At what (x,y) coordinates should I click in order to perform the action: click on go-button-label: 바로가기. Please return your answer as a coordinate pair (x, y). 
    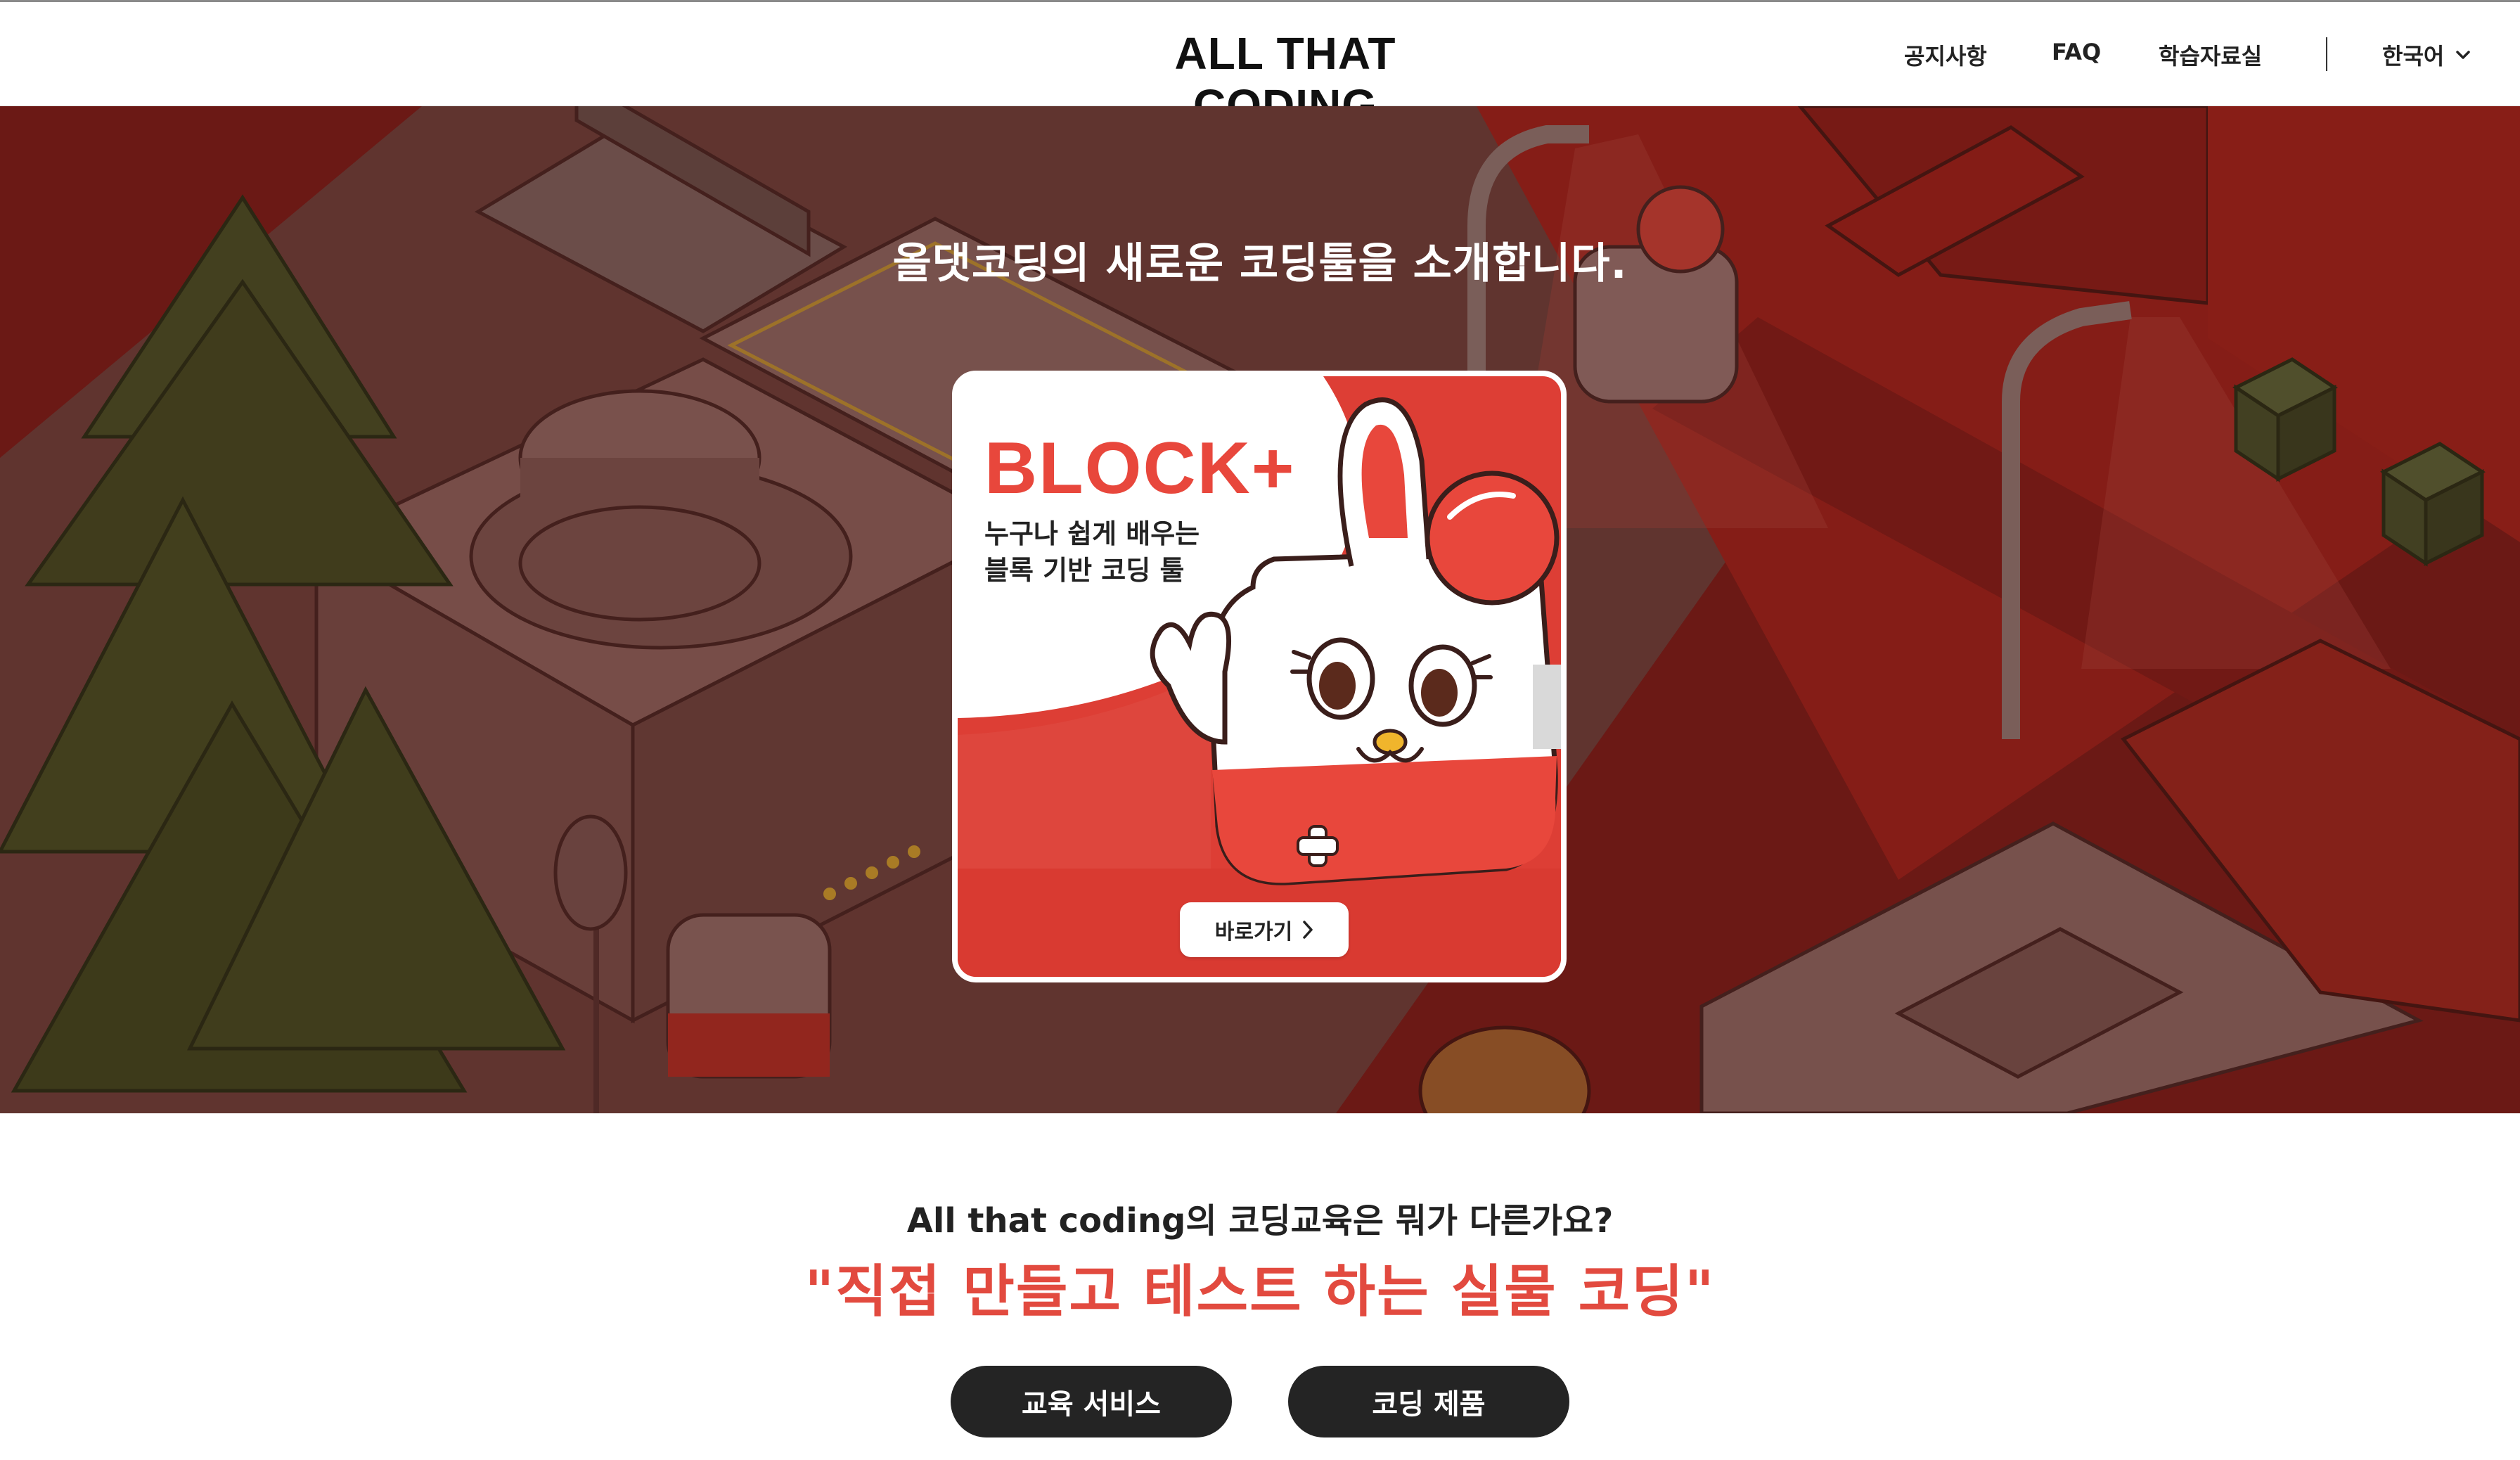
    Looking at the image, I should click on (1253, 932).